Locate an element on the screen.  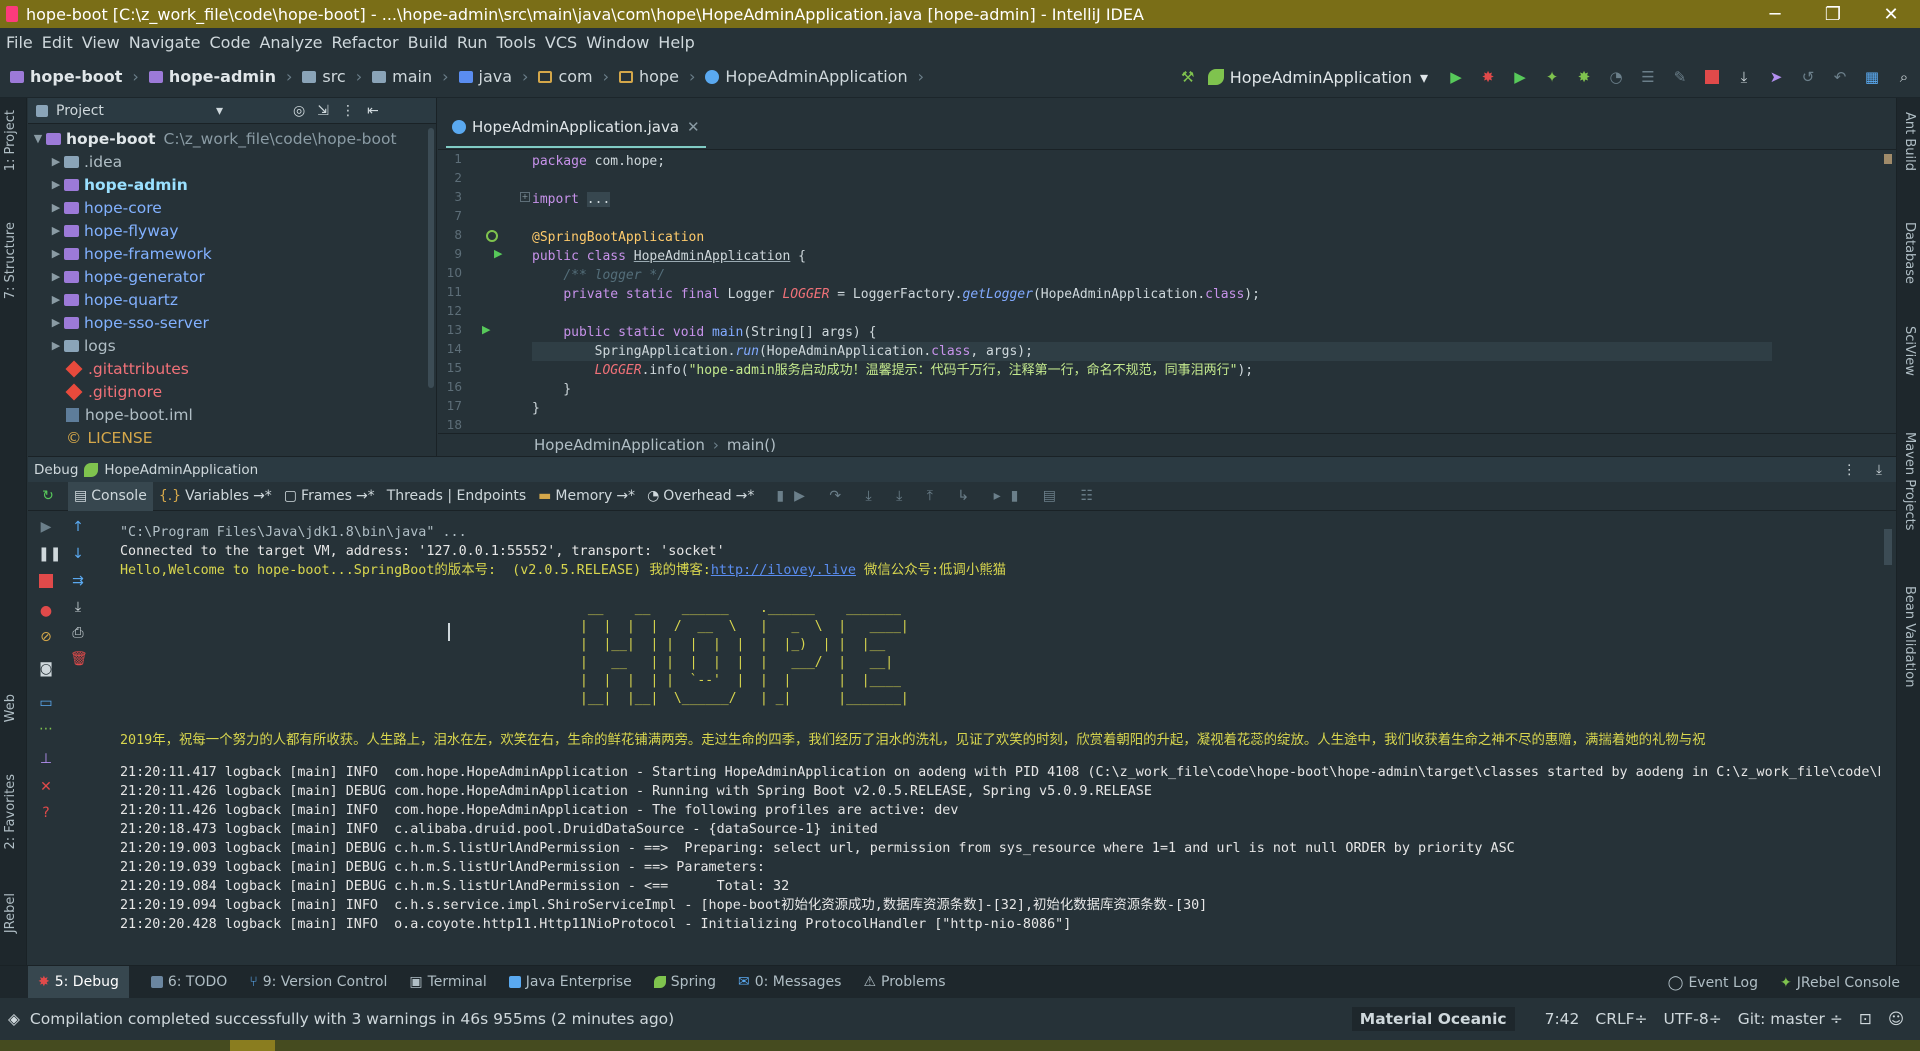
run-configuration-select: HopeAdminApplication ▾ is located at coordinates (1317, 77).